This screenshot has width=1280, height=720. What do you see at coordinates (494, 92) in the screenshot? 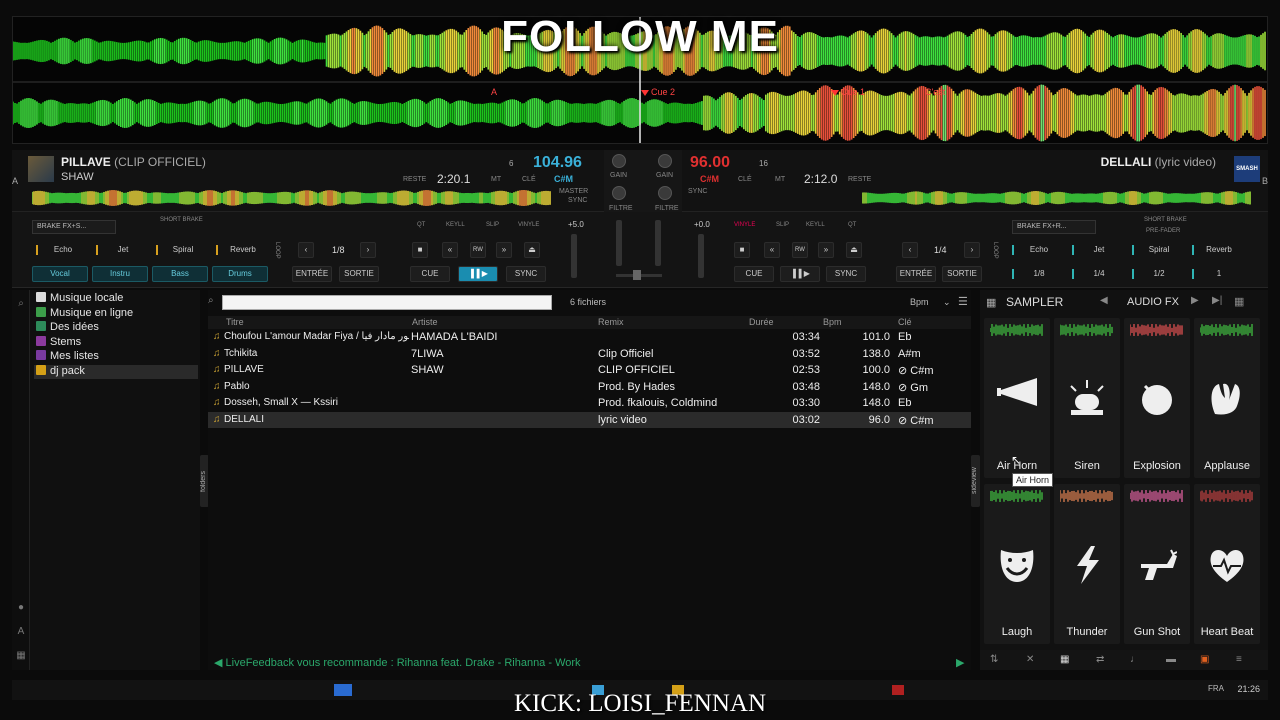
I see `cue-marker-a: A` at bounding box center [494, 92].